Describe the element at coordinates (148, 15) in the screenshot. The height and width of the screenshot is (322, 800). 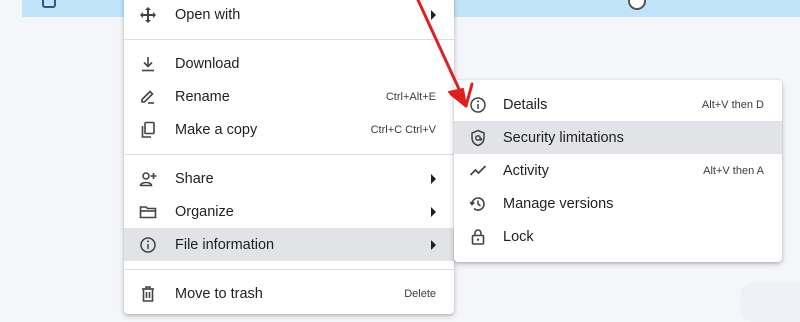
I see `move-arrows-icon` at that location.